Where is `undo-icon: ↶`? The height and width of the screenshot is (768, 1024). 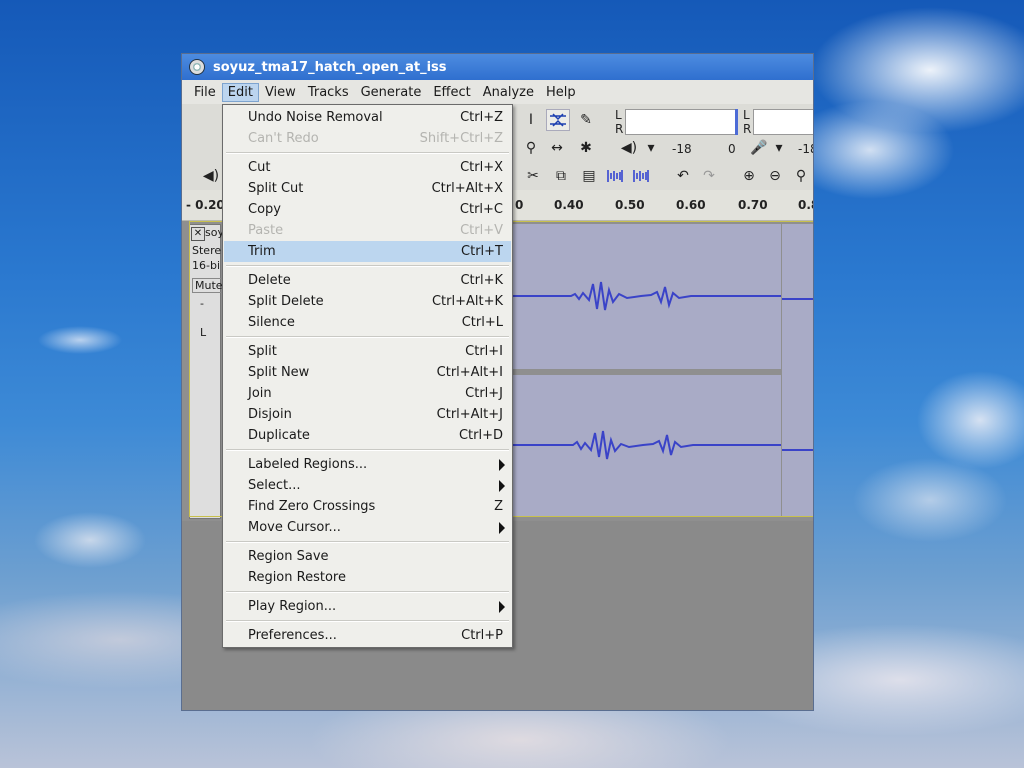 undo-icon: ↶ is located at coordinates (683, 176).